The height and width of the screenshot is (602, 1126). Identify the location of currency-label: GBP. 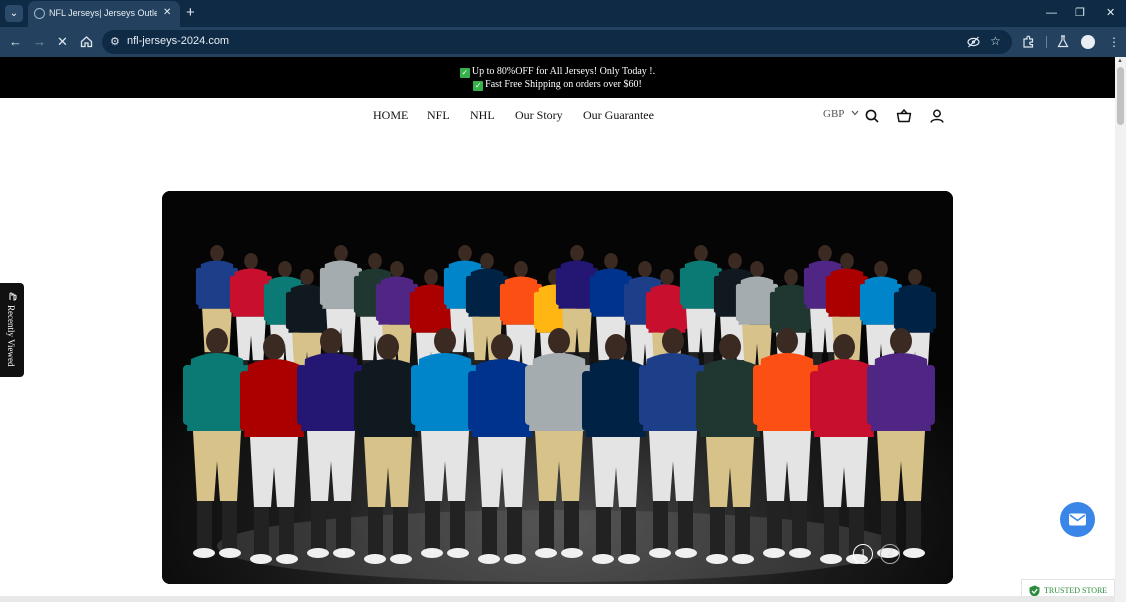
(833, 114).